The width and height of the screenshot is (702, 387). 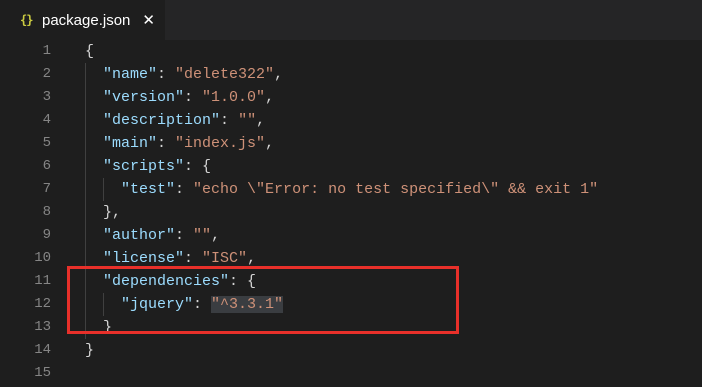 I want to click on code-token: "name", so click(x=130, y=74).